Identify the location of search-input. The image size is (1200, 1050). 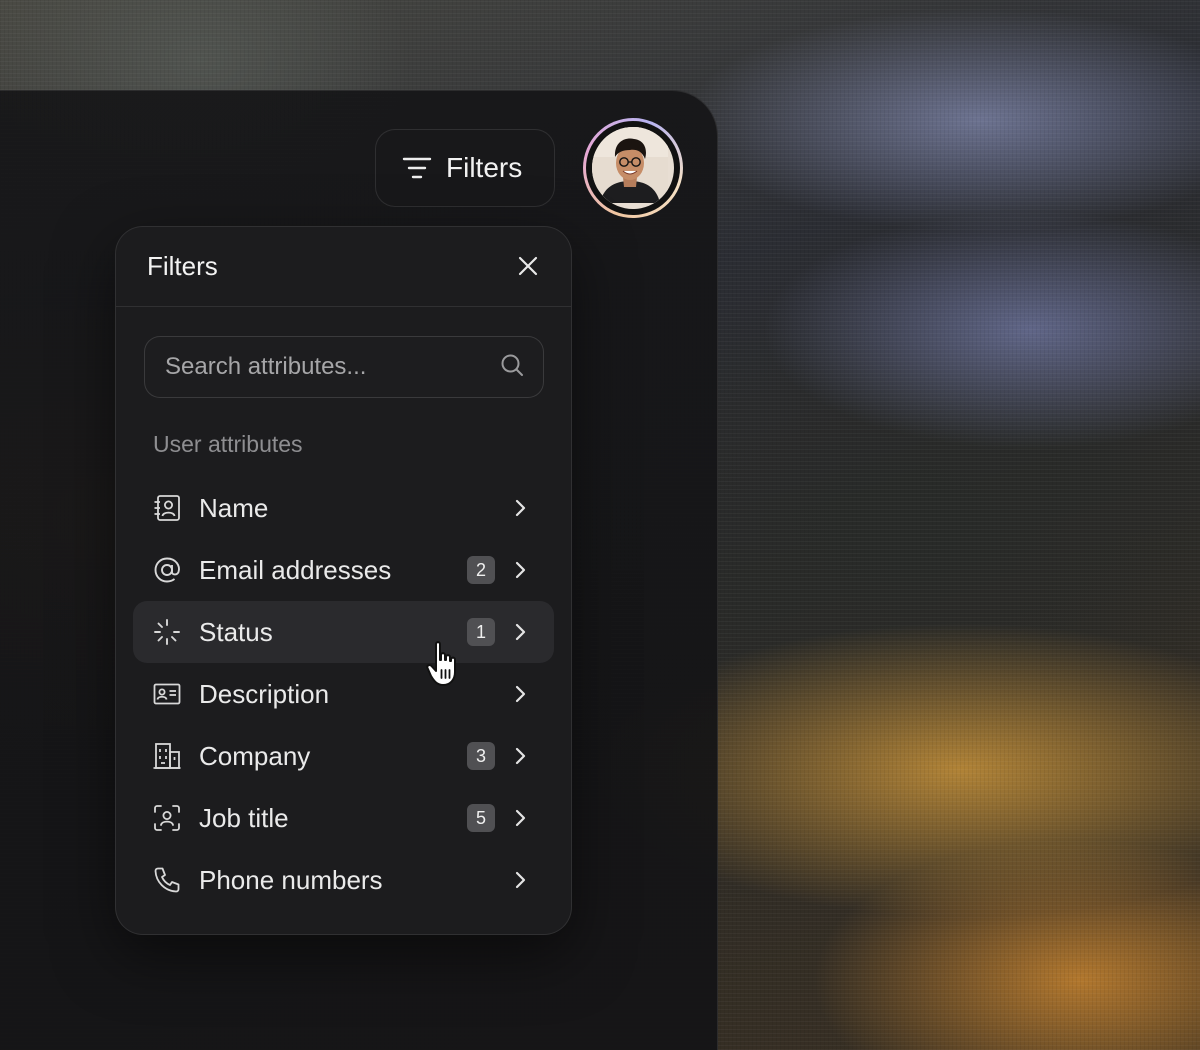
(331, 367).